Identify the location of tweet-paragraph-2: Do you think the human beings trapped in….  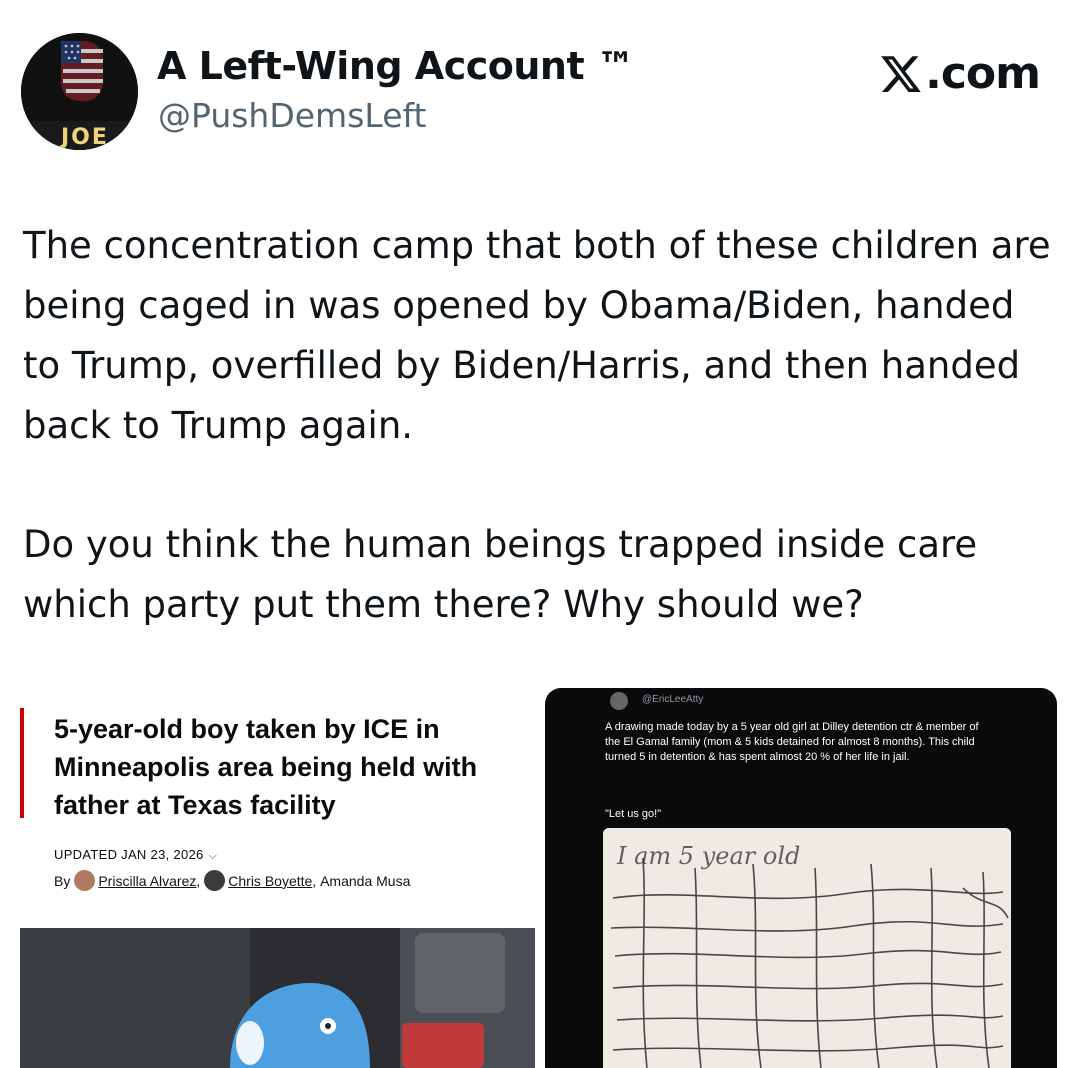
(500, 574).